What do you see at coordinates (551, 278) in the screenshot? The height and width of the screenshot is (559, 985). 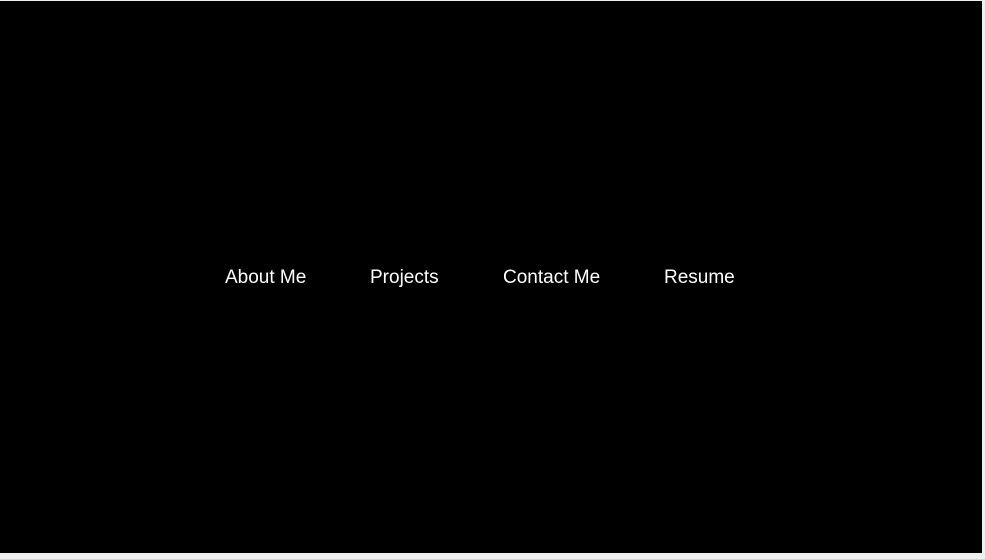 I see `nav-link-contact-me: Contact Me` at bounding box center [551, 278].